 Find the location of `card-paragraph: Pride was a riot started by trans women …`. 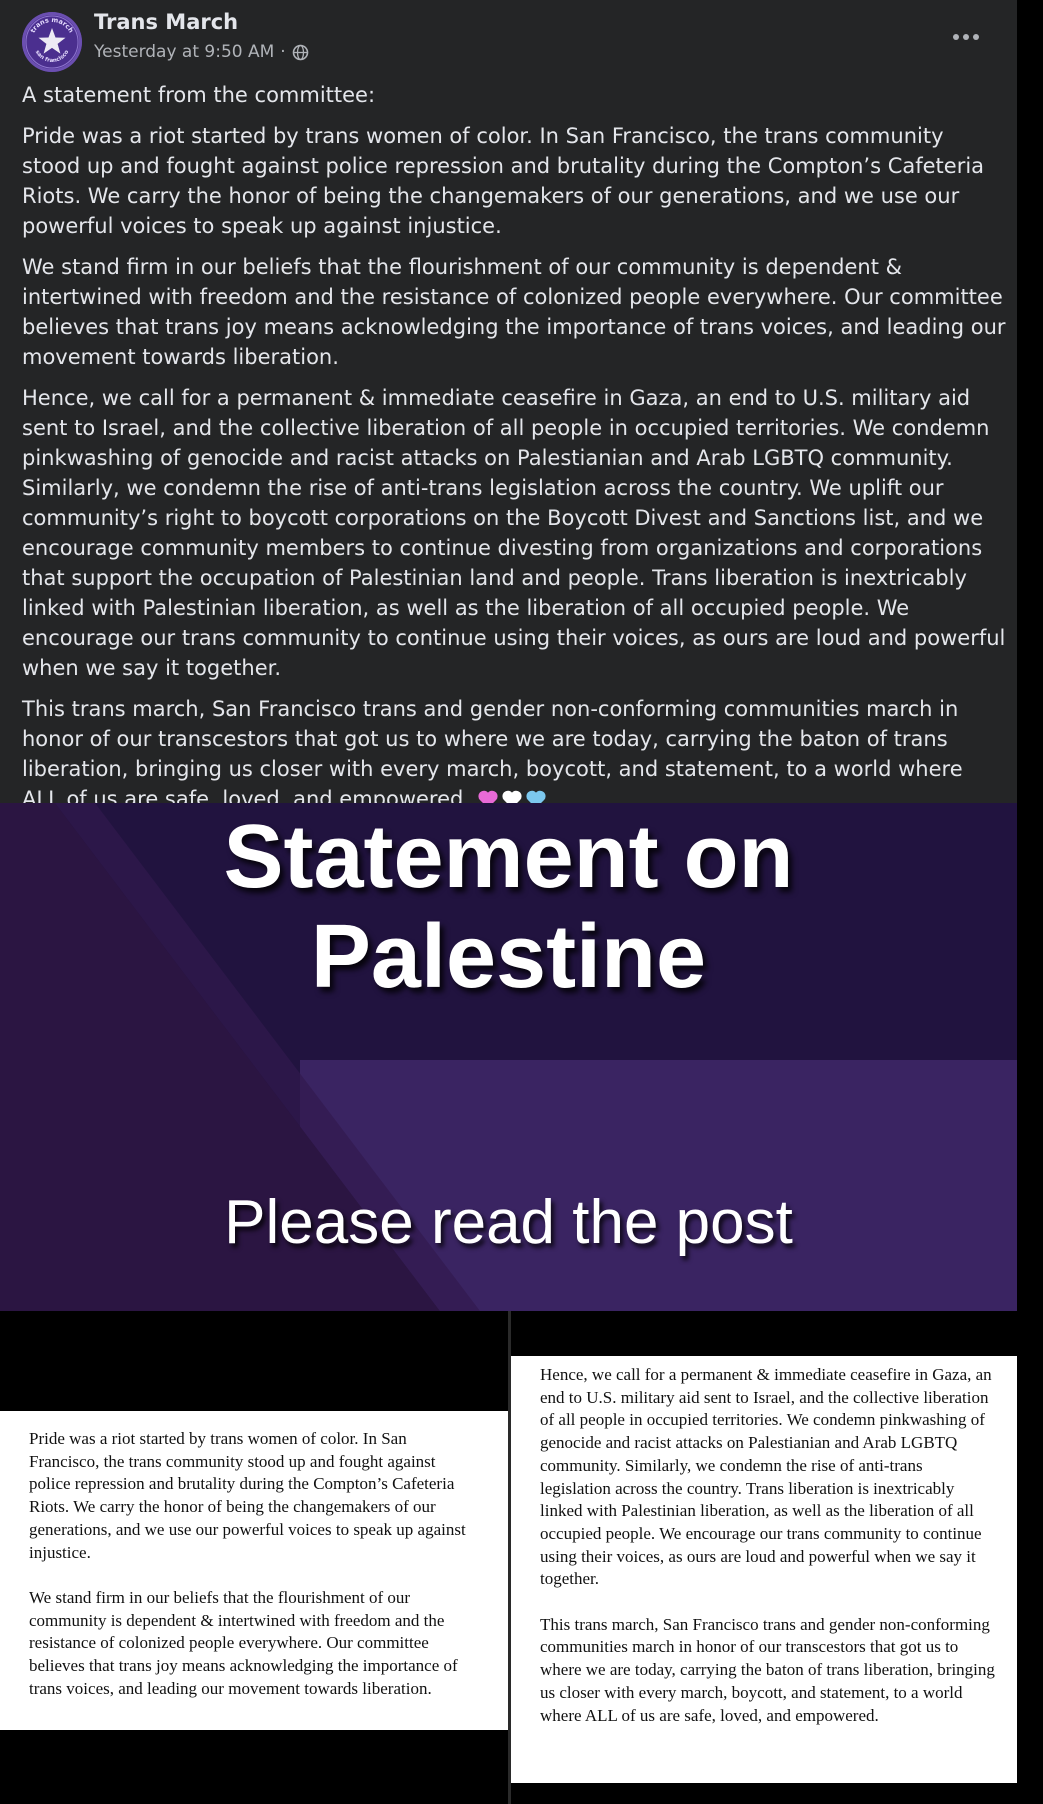

card-paragraph: Pride was a riot started by trans women … is located at coordinates (247, 1495).